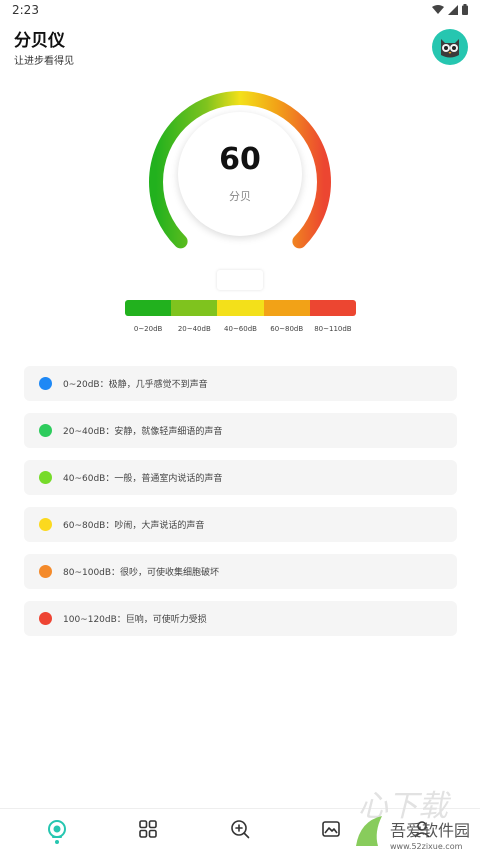  What do you see at coordinates (134, 526) in the screenshot?
I see `level-text: 60~80dB：吵闹，大声说话的声音` at bounding box center [134, 526].